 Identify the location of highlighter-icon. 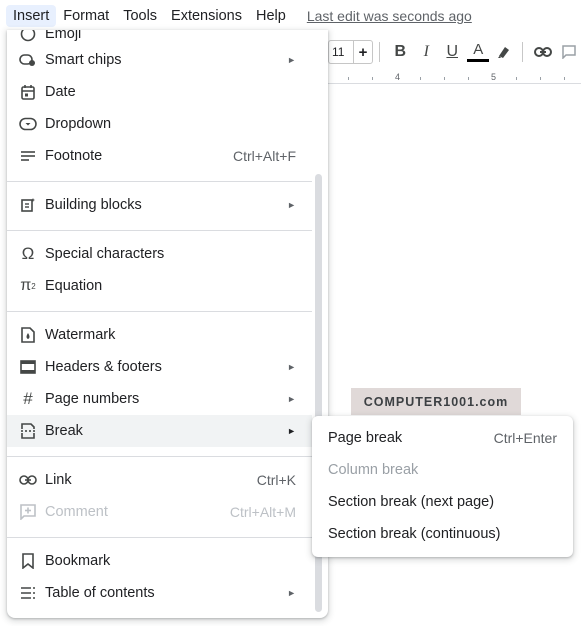
(504, 52).